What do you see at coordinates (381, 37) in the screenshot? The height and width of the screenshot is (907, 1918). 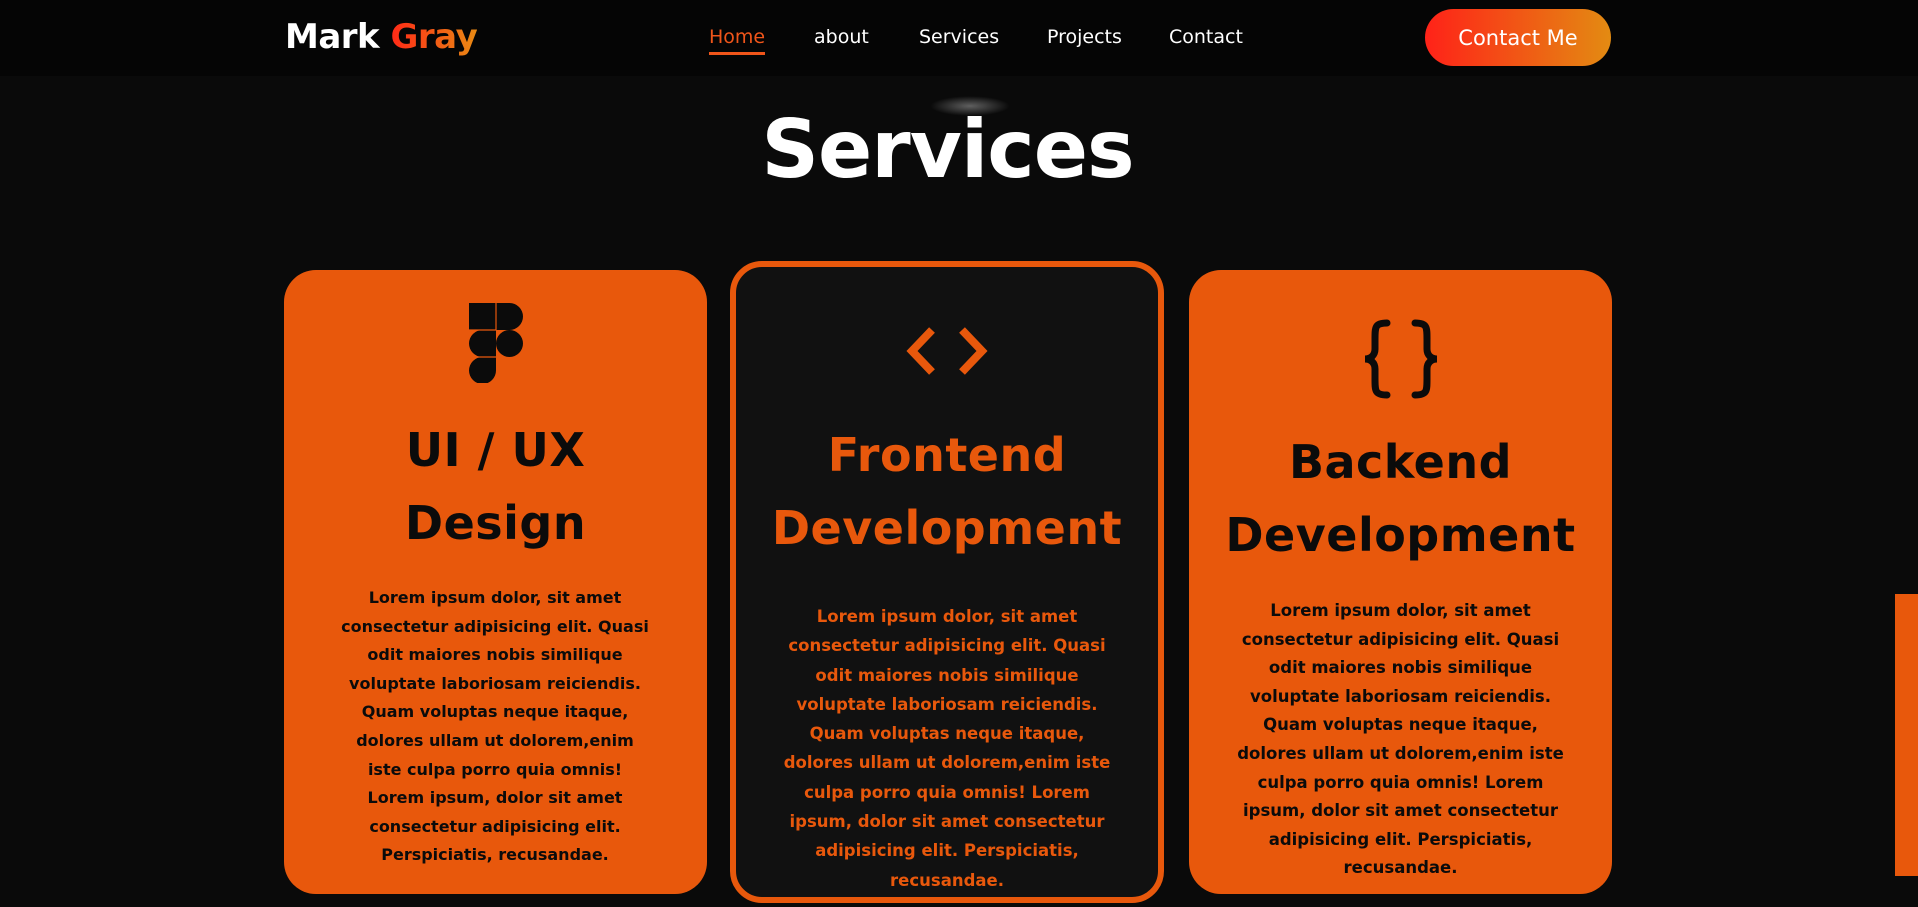 I see `logo: Mark Gray` at bounding box center [381, 37].